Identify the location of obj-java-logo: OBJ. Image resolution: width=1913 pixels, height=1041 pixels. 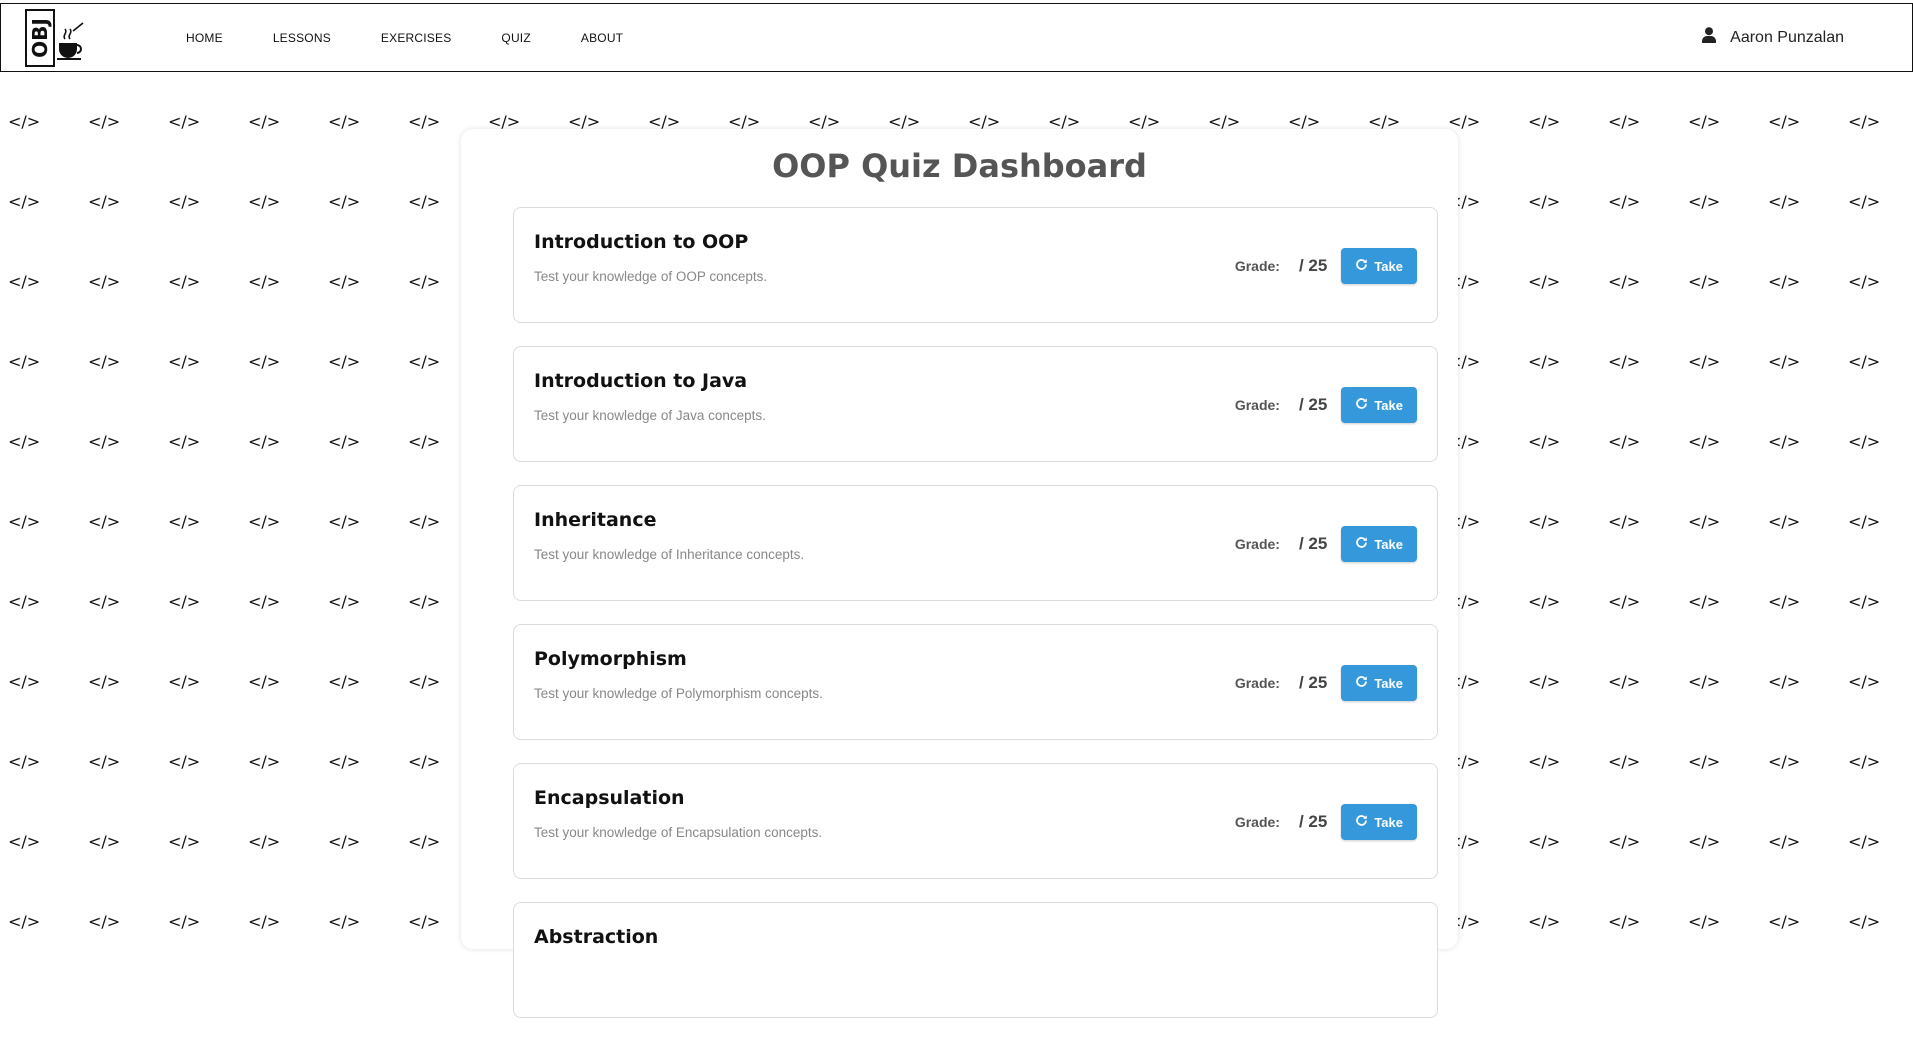
(56, 38).